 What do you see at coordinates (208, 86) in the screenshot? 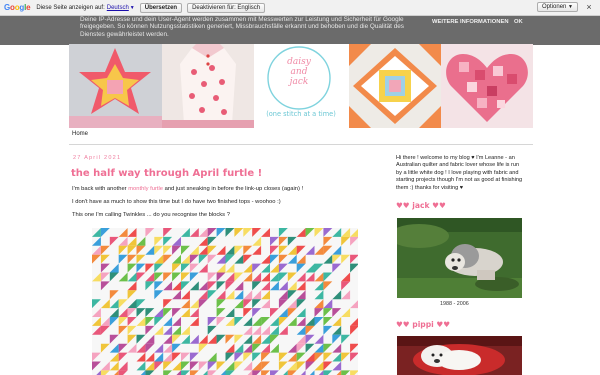
I see `dress-photo` at bounding box center [208, 86].